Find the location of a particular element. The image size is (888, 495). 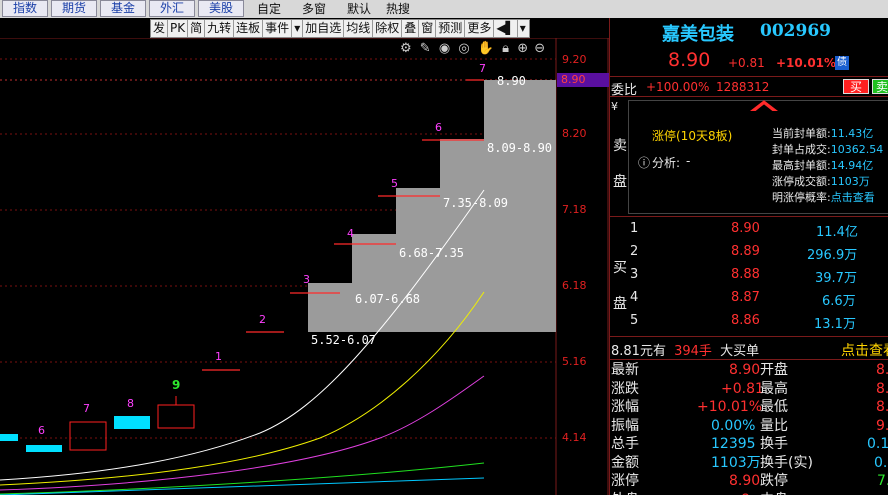

sell-button: 卖 is located at coordinates (880, 86).